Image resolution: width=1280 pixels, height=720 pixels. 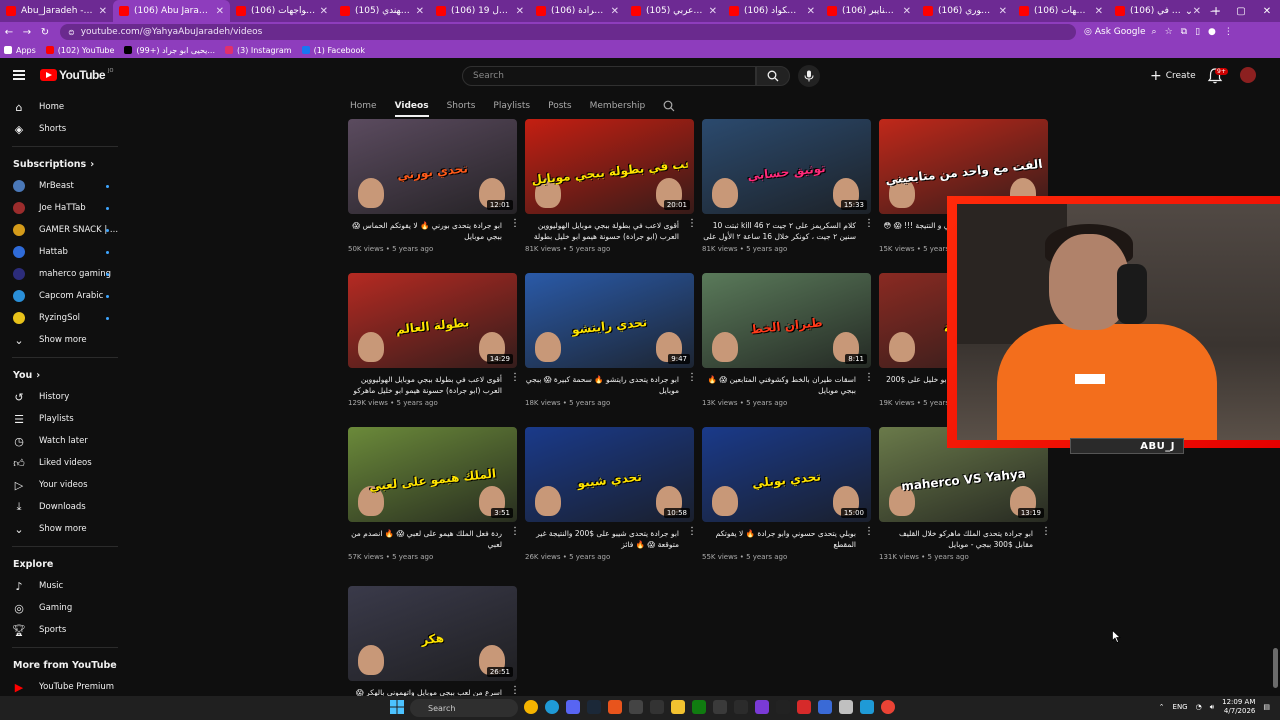 I want to click on bookmark-star-icon: ☆, so click(x=1169, y=32).